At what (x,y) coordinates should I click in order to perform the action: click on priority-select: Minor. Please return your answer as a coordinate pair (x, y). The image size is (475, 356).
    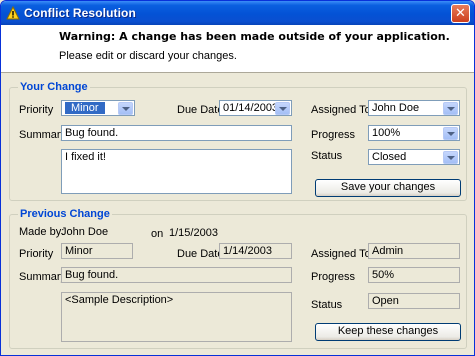
    Looking at the image, I should click on (98, 108).